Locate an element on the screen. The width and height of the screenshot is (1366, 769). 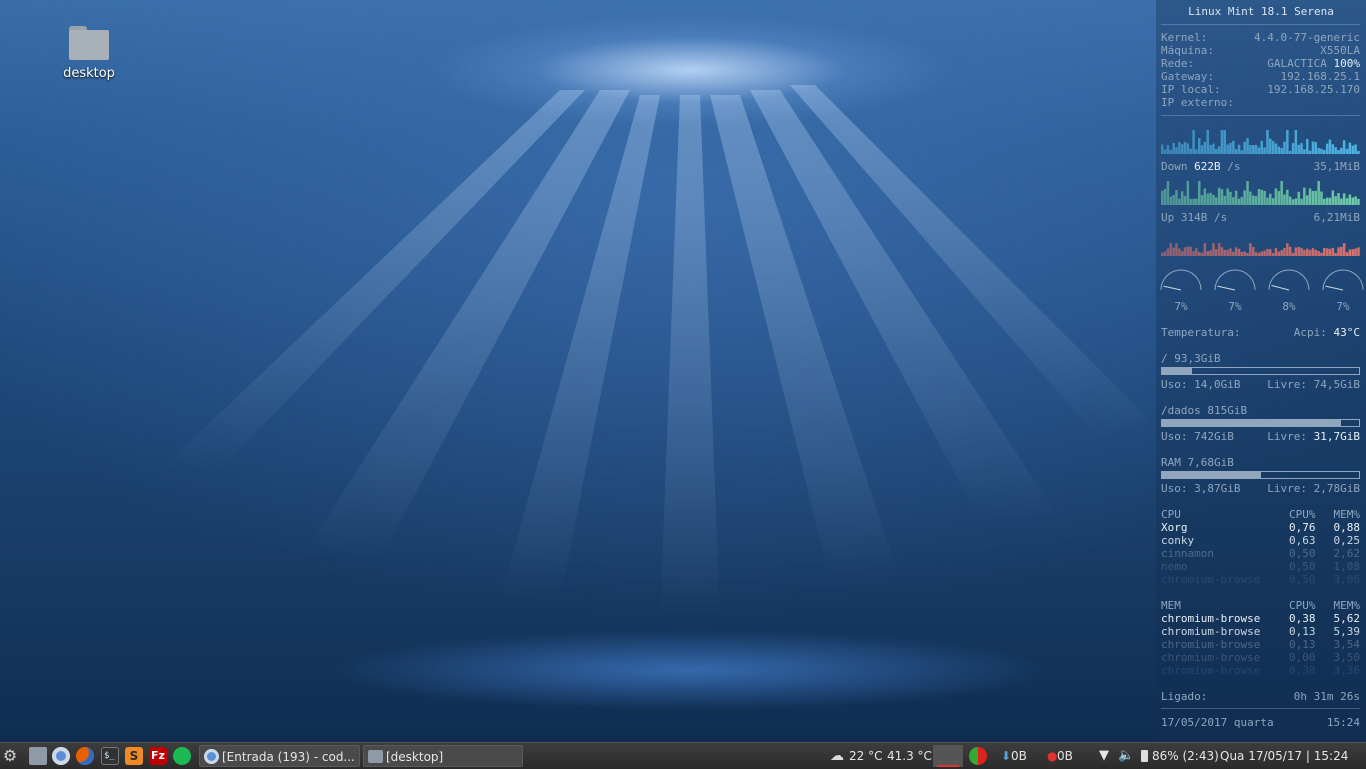
cpu-table-row: cinnamon 0,50 2,62 is located at coordinates (1260, 553).